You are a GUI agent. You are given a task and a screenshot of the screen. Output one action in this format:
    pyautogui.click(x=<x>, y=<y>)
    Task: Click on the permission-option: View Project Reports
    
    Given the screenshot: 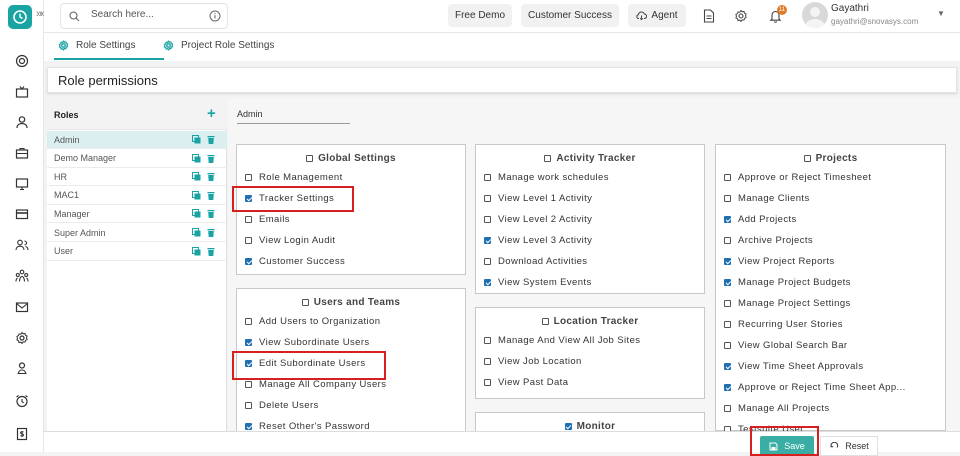 What is the action you would take?
    pyautogui.click(x=779, y=261)
    